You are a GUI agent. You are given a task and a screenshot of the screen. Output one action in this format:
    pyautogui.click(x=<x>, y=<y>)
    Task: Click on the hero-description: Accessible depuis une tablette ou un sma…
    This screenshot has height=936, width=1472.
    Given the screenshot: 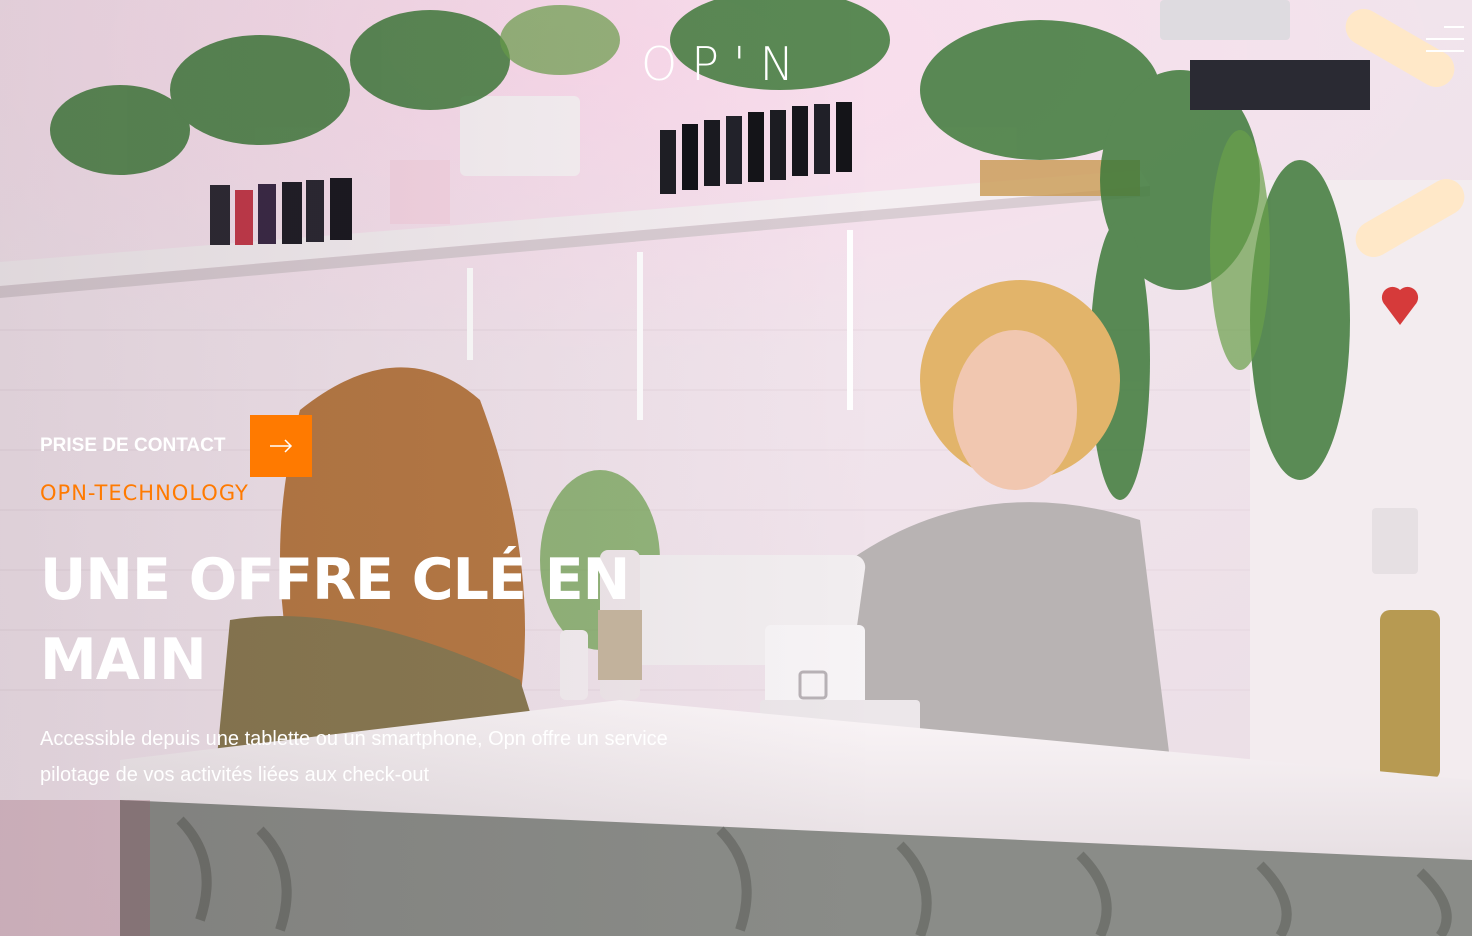 What is the action you would take?
    pyautogui.click(x=354, y=757)
    